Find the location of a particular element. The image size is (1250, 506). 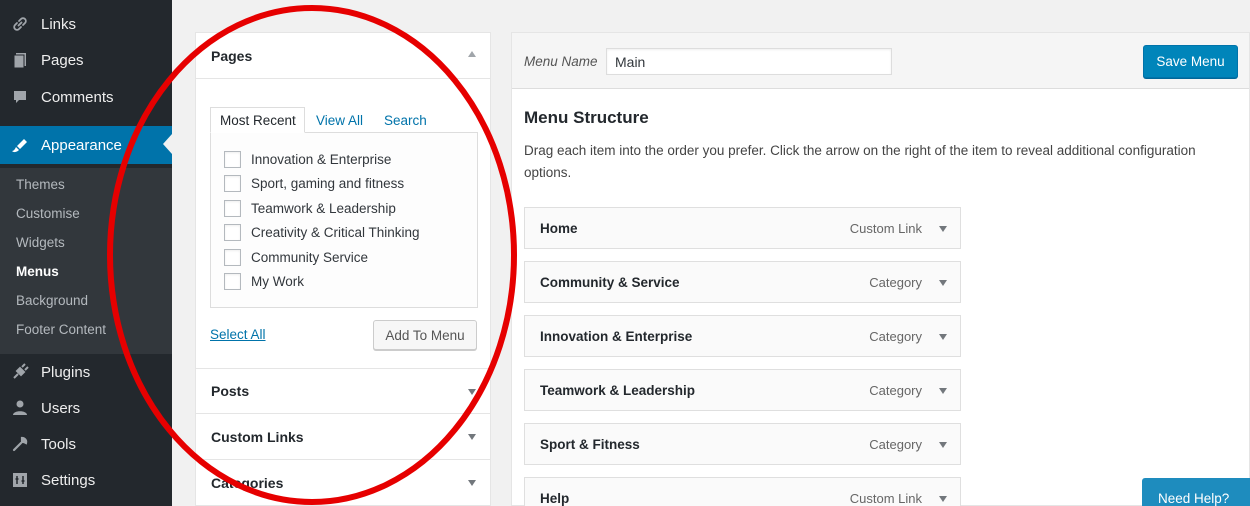

wrench-icon is located at coordinates (20, 444).